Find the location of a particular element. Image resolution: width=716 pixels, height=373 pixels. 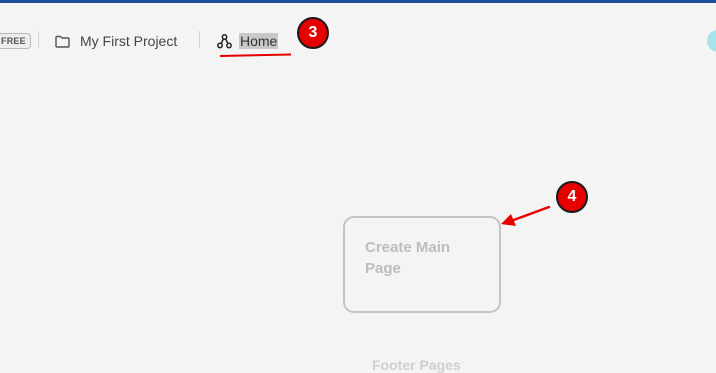

annotation-arrow-icon is located at coordinates (526, 215).